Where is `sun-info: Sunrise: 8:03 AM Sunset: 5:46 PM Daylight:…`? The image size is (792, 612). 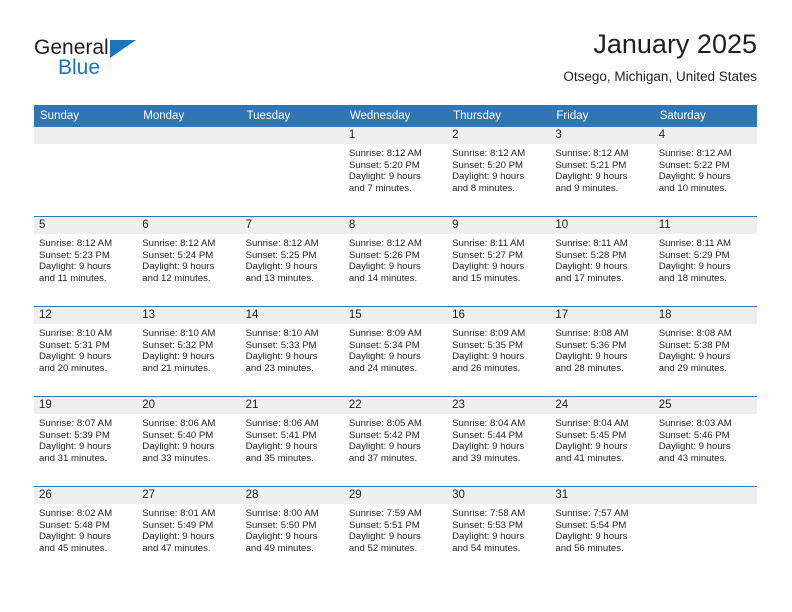
sun-info: Sunrise: 8:03 AM Sunset: 5:46 PM Daylight:… is located at coordinates (705, 439).